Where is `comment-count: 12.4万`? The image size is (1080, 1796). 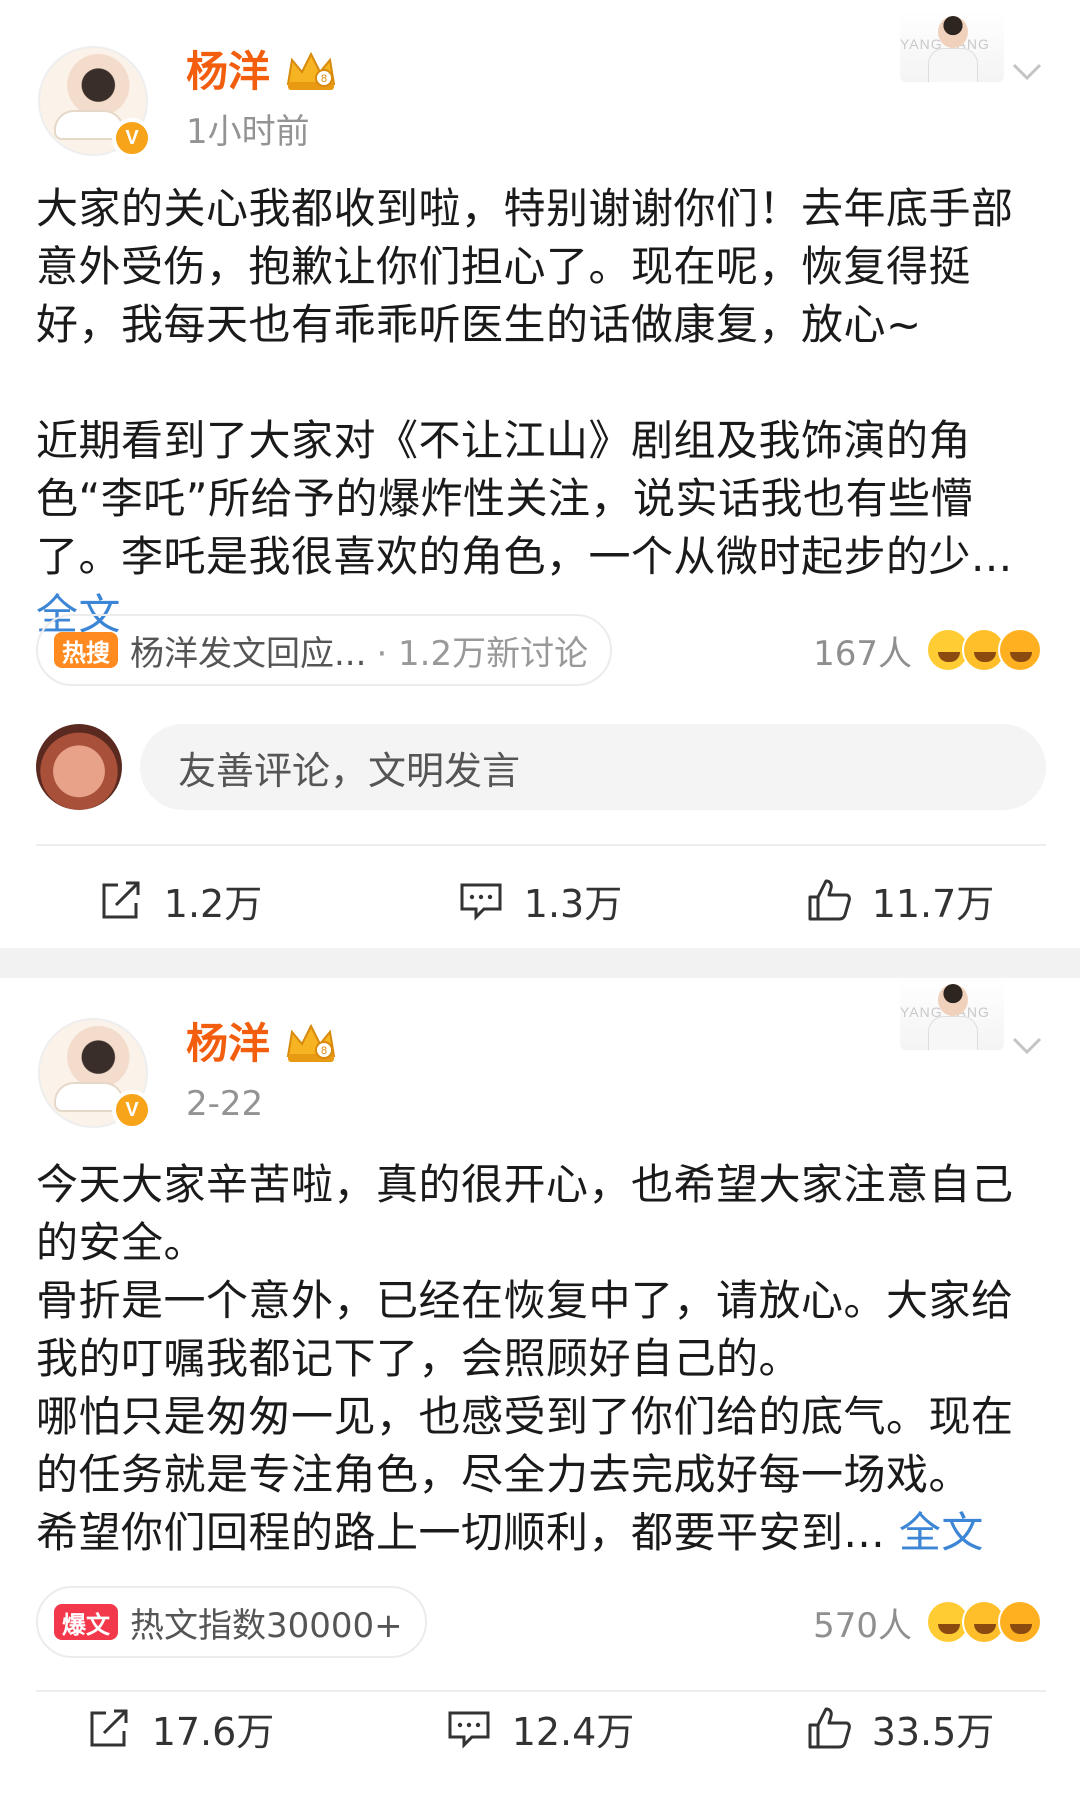 comment-count: 12.4万 is located at coordinates (573, 1731).